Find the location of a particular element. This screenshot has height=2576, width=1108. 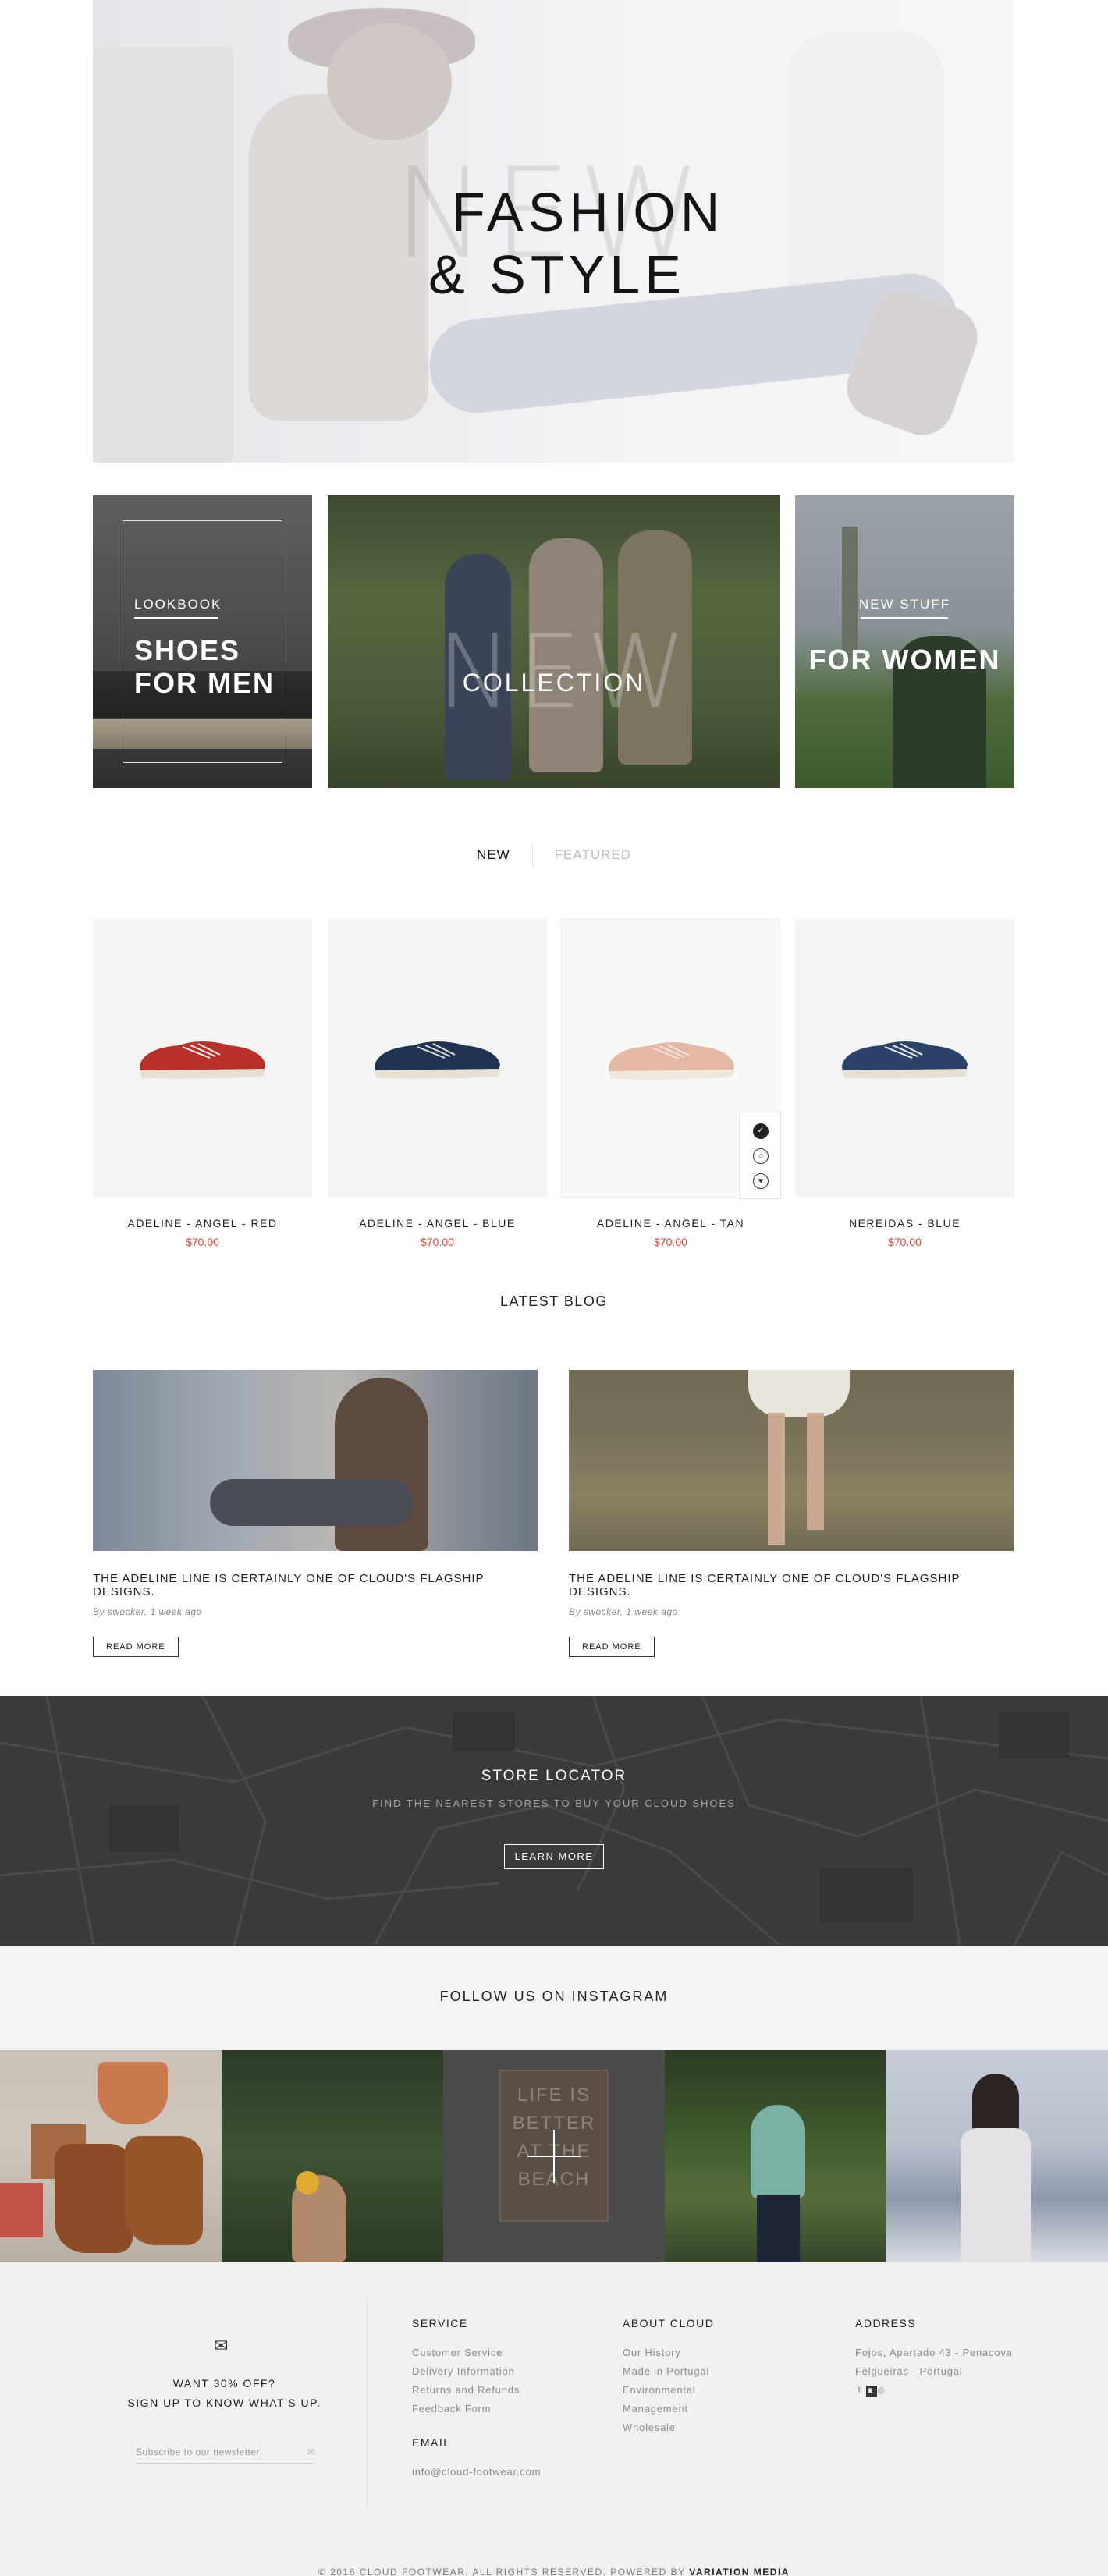

promo-men-kicker-underline is located at coordinates (176, 618).